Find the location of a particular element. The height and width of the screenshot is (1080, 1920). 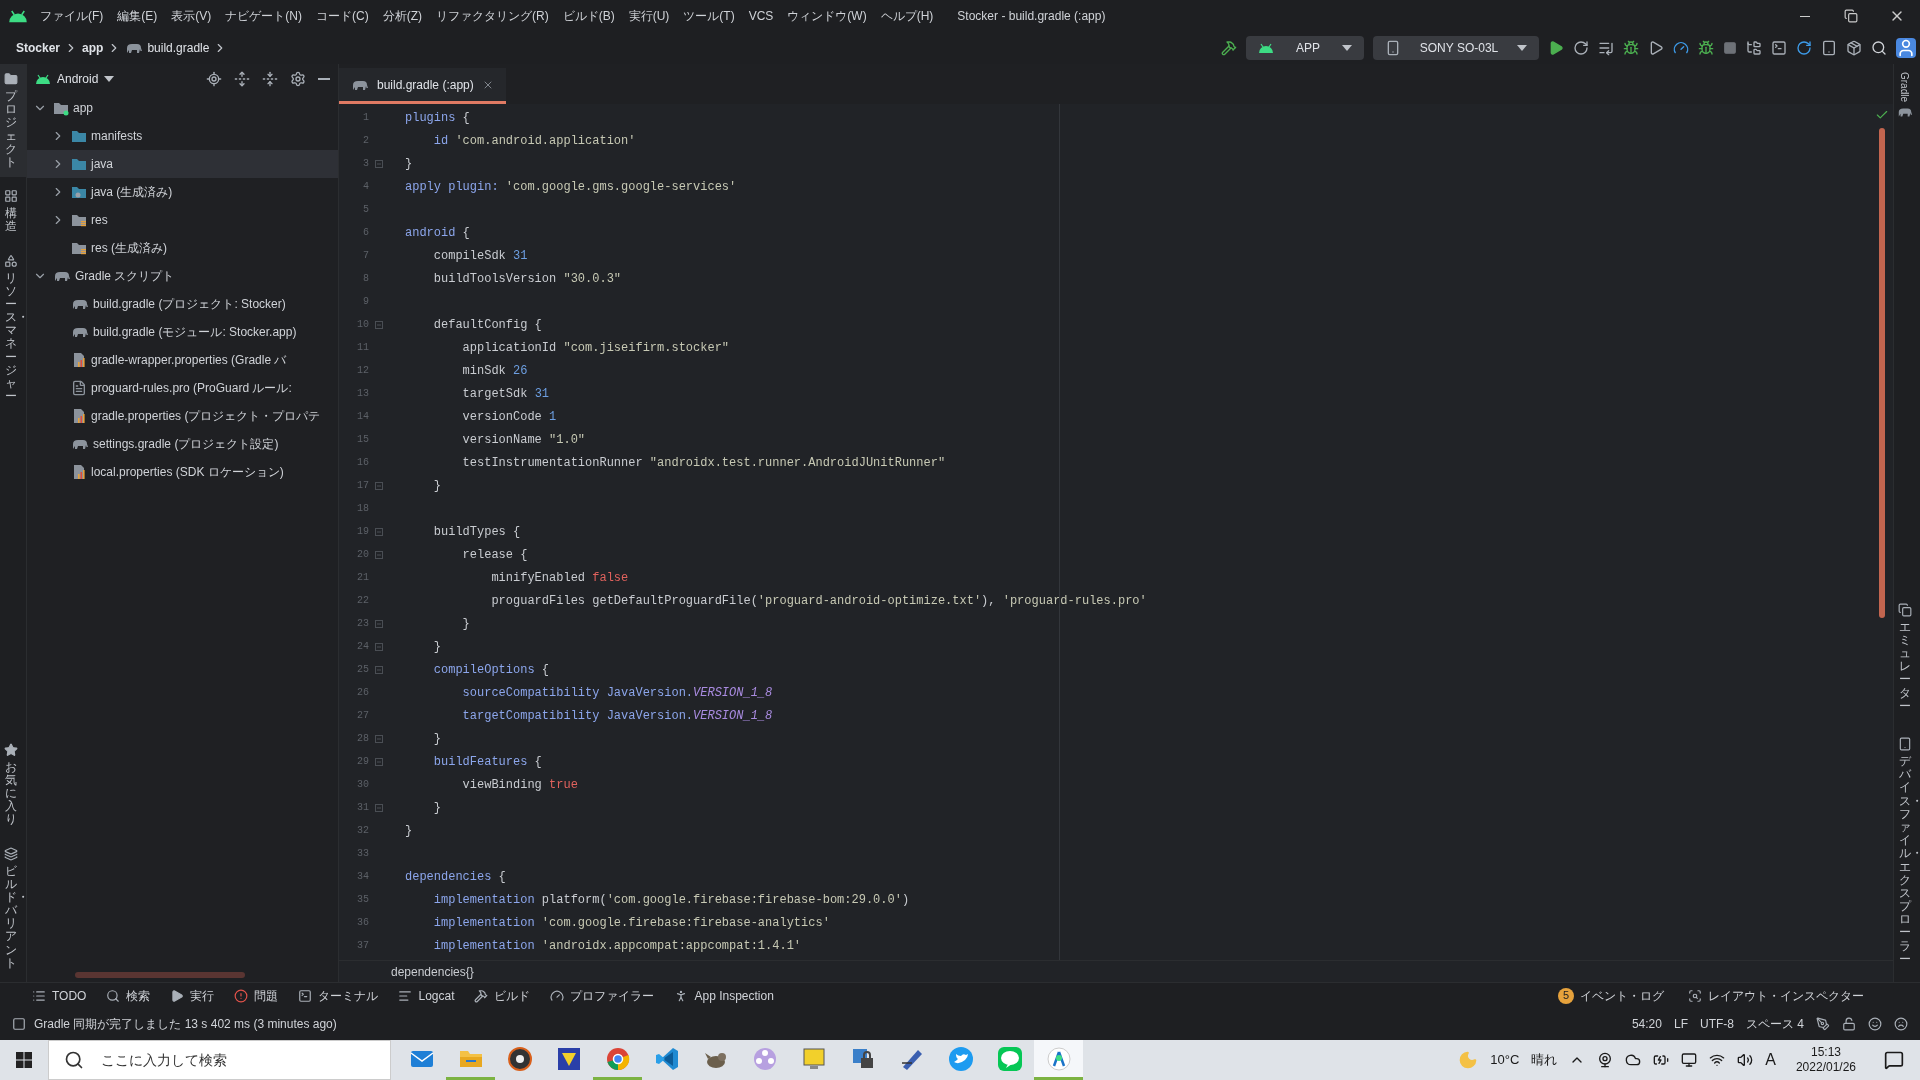

tree-item: gradle-wrapper.properties (Gradle バ is located at coordinates (182, 360).